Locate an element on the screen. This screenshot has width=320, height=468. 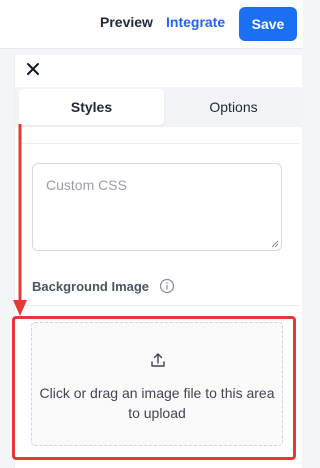
top-bar: Preview Integrate Save is located at coordinates (151, 24).